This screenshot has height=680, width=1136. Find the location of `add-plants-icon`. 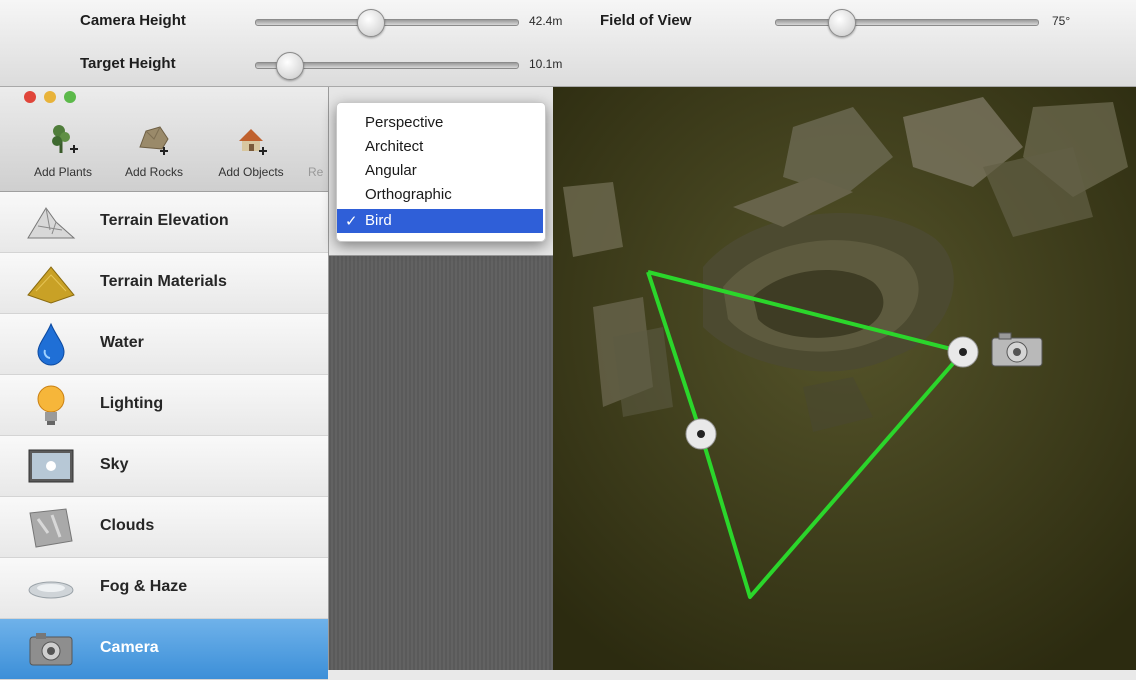

add-plants-icon is located at coordinates (65, 139).